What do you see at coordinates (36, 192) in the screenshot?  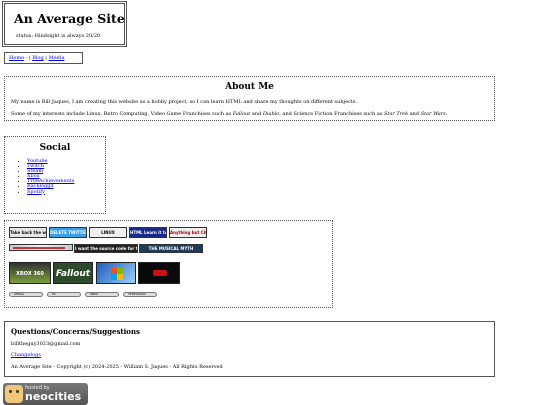 I see `spotify-link: Spotify` at bounding box center [36, 192].